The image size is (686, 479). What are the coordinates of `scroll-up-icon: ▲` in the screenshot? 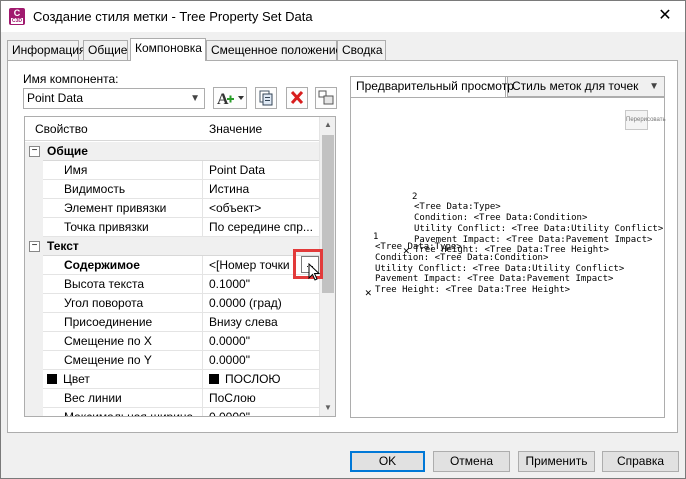 It's located at (327, 125).